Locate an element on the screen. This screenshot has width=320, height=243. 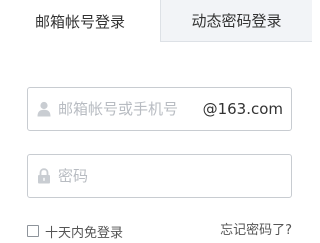
remember-checkbox is located at coordinates (33, 231).